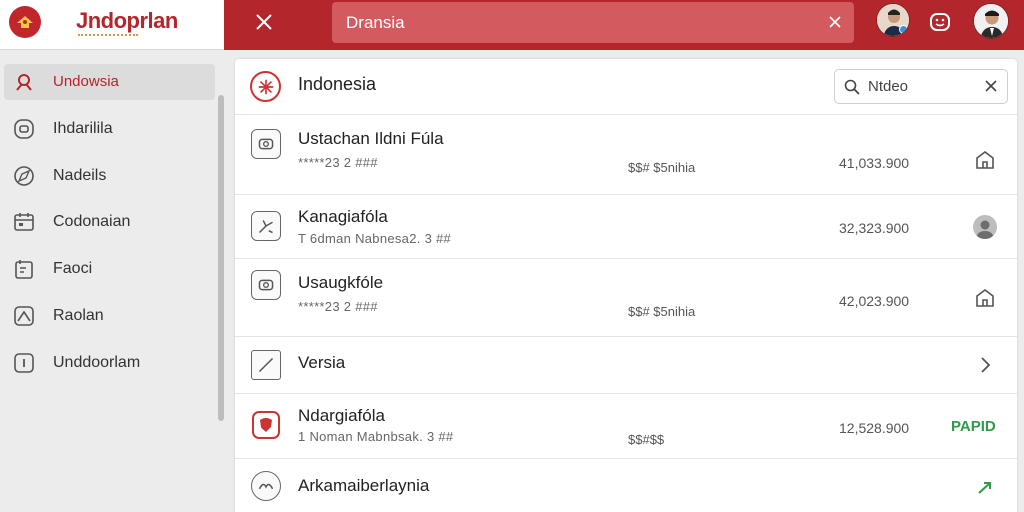  Describe the element at coordinates (24, 269) in the screenshot. I see `document-icon` at that location.